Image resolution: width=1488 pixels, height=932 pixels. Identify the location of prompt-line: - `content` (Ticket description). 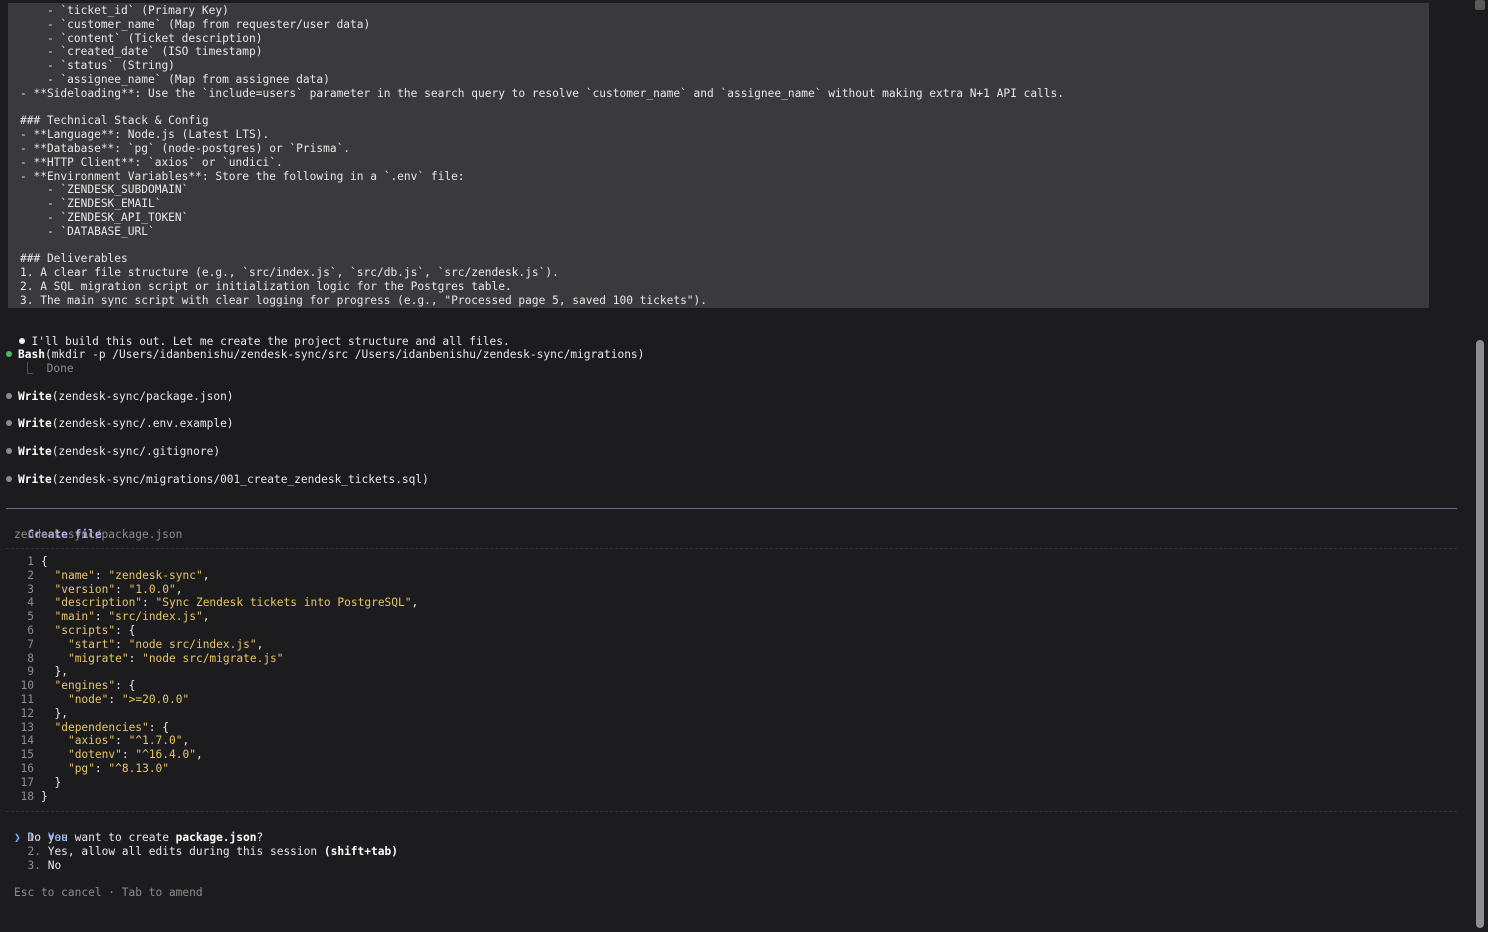
(141, 38).